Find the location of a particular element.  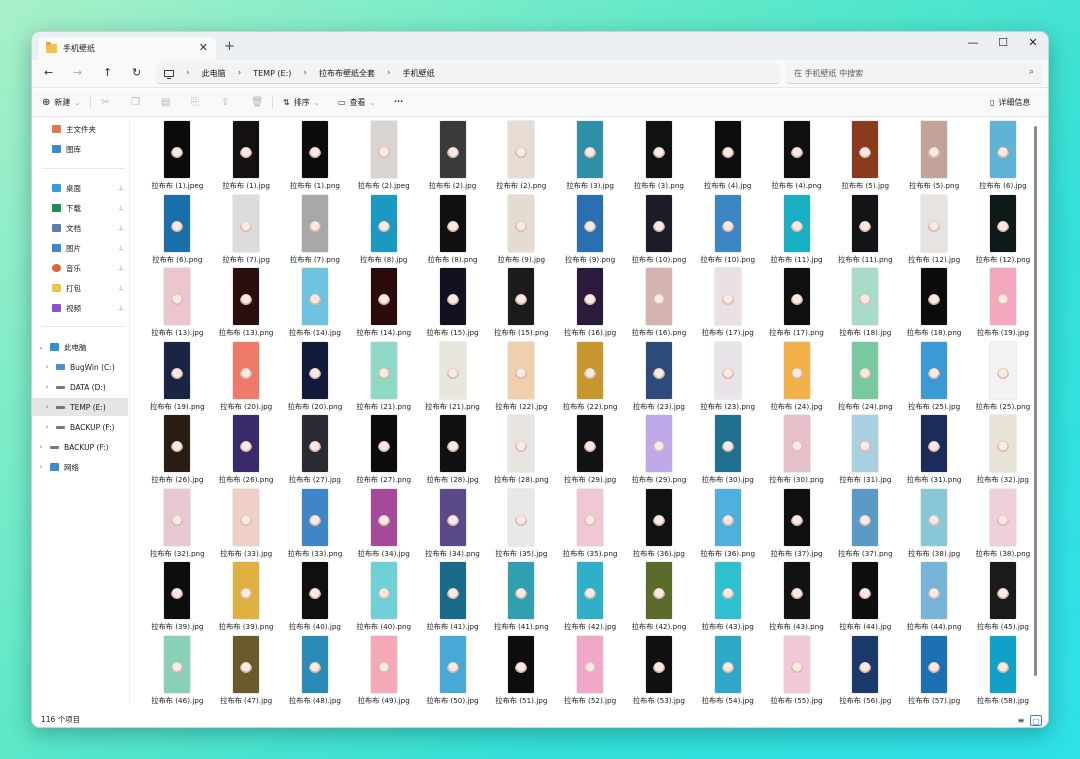

file-item: 拉布布 (18).png is located at coordinates (934, 305).